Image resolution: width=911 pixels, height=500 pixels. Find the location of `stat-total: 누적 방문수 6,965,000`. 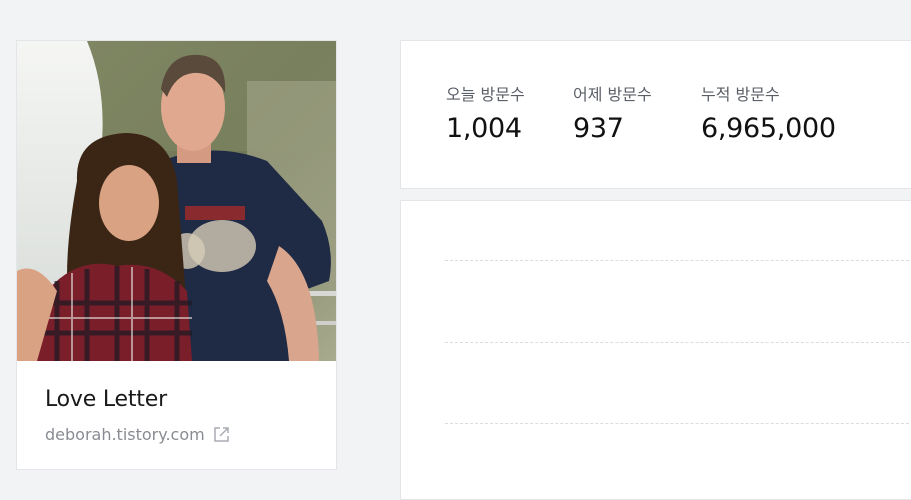

stat-total: 누적 방문수 6,965,000 is located at coordinates (768, 112).